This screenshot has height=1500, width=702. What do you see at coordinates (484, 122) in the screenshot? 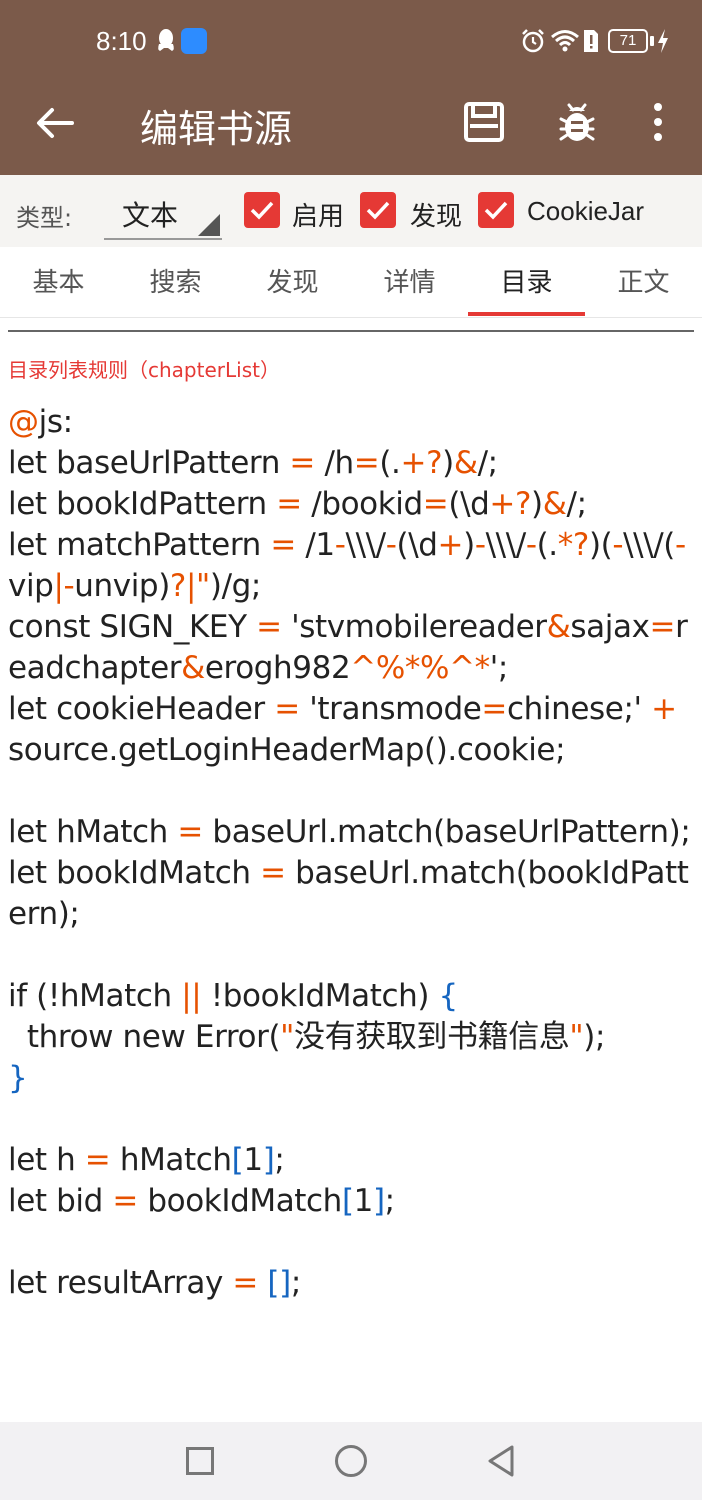
I see `save-icon` at bounding box center [484, 122].